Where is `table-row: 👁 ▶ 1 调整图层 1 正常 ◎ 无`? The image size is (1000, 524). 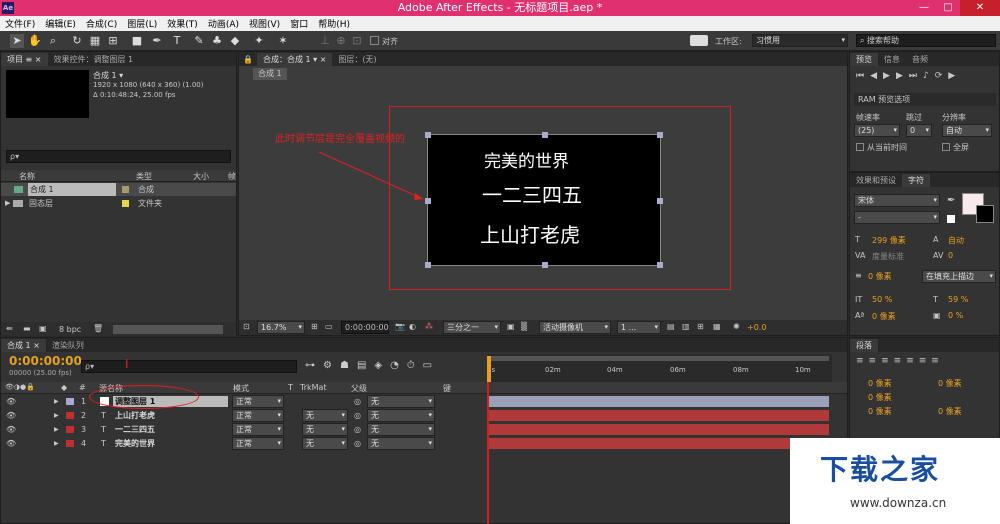 table-row: 👁 ▶ 1 调整图层 1 正常 ◎ 无 is located at coordinates (244, 401).